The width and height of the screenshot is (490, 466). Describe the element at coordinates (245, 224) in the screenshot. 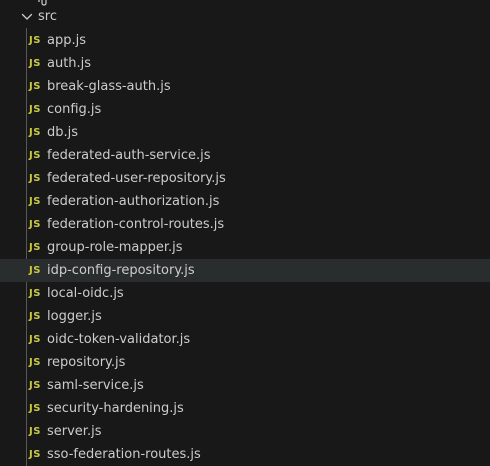

I see `file-row: JS federation-control-routes.js` at that location.